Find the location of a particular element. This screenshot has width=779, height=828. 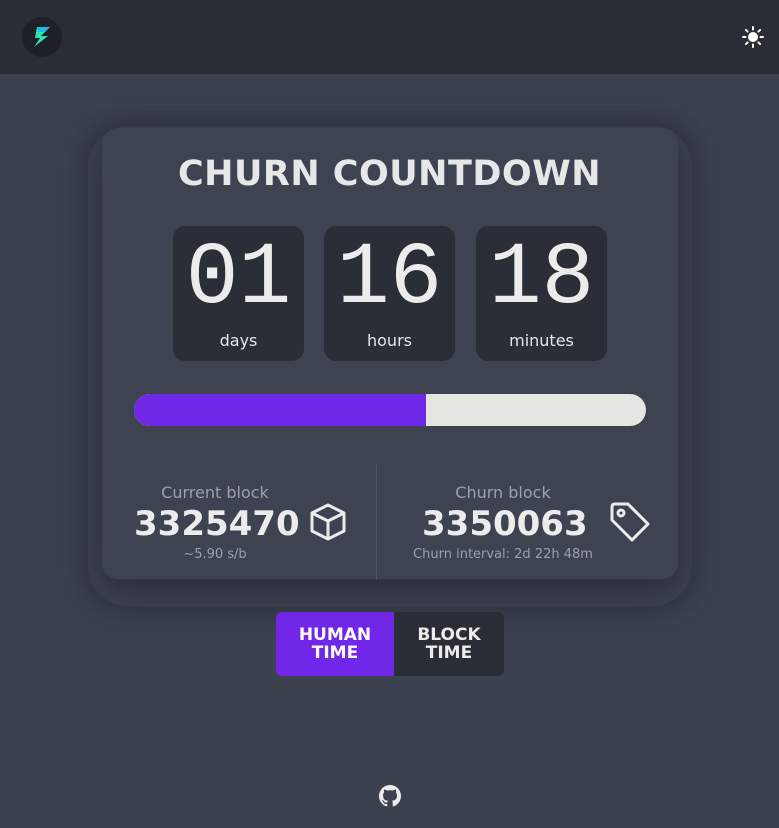

days-label: days is located at coordinates (238, 340).